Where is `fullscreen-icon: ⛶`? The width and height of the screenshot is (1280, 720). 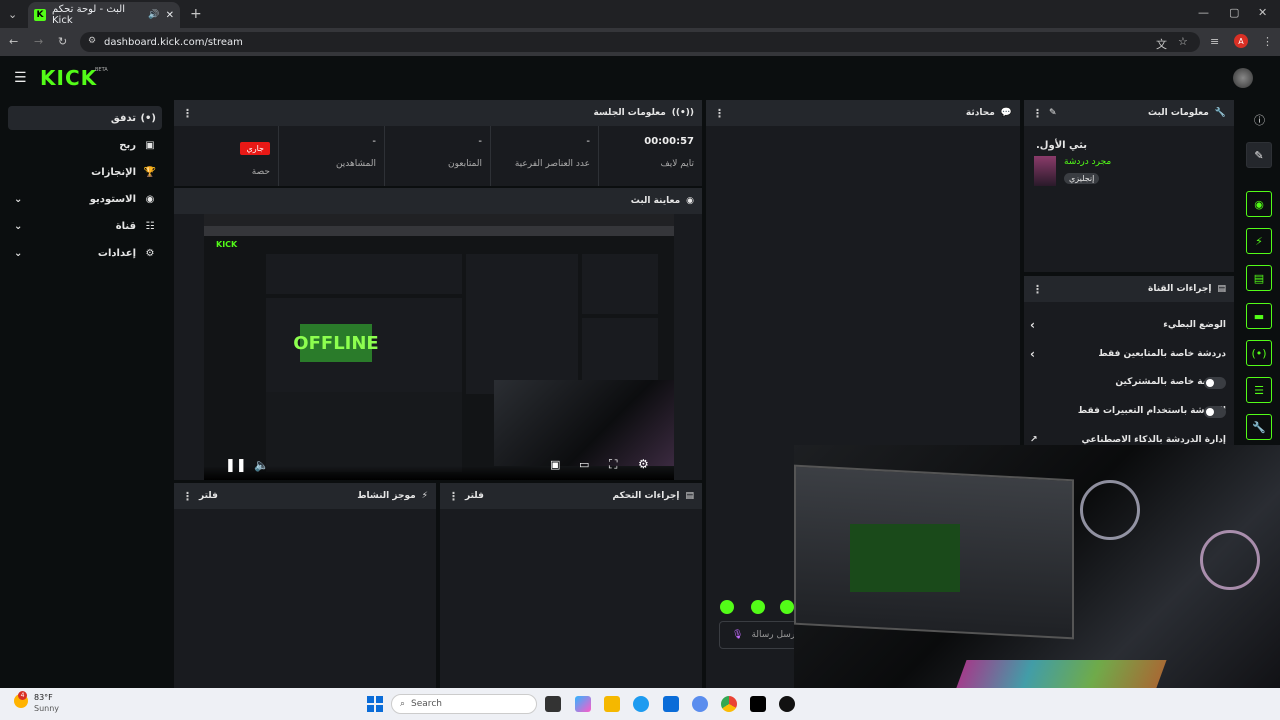 fullscreen-icon: ⛶ is located at coordinates (613, 464).